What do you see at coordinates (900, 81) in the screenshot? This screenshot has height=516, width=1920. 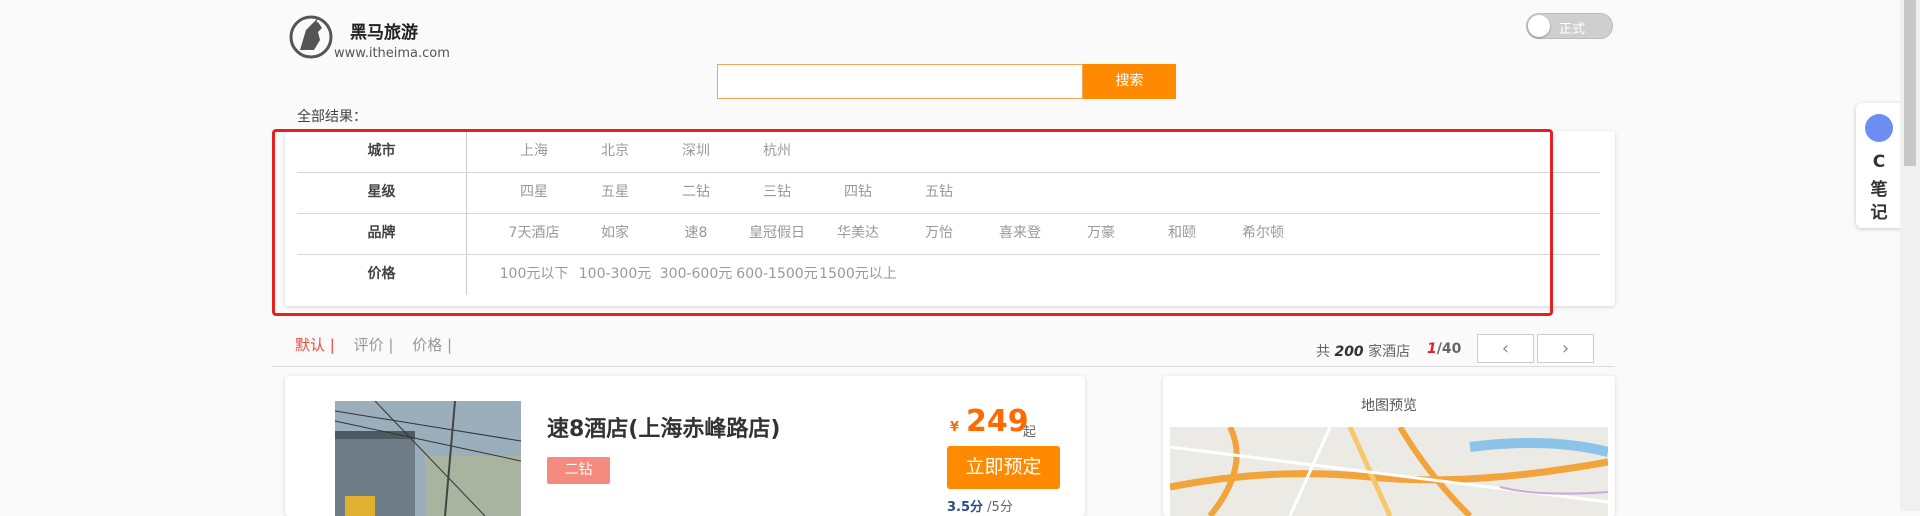 I see `search-input` at bounding box center [900, 81].